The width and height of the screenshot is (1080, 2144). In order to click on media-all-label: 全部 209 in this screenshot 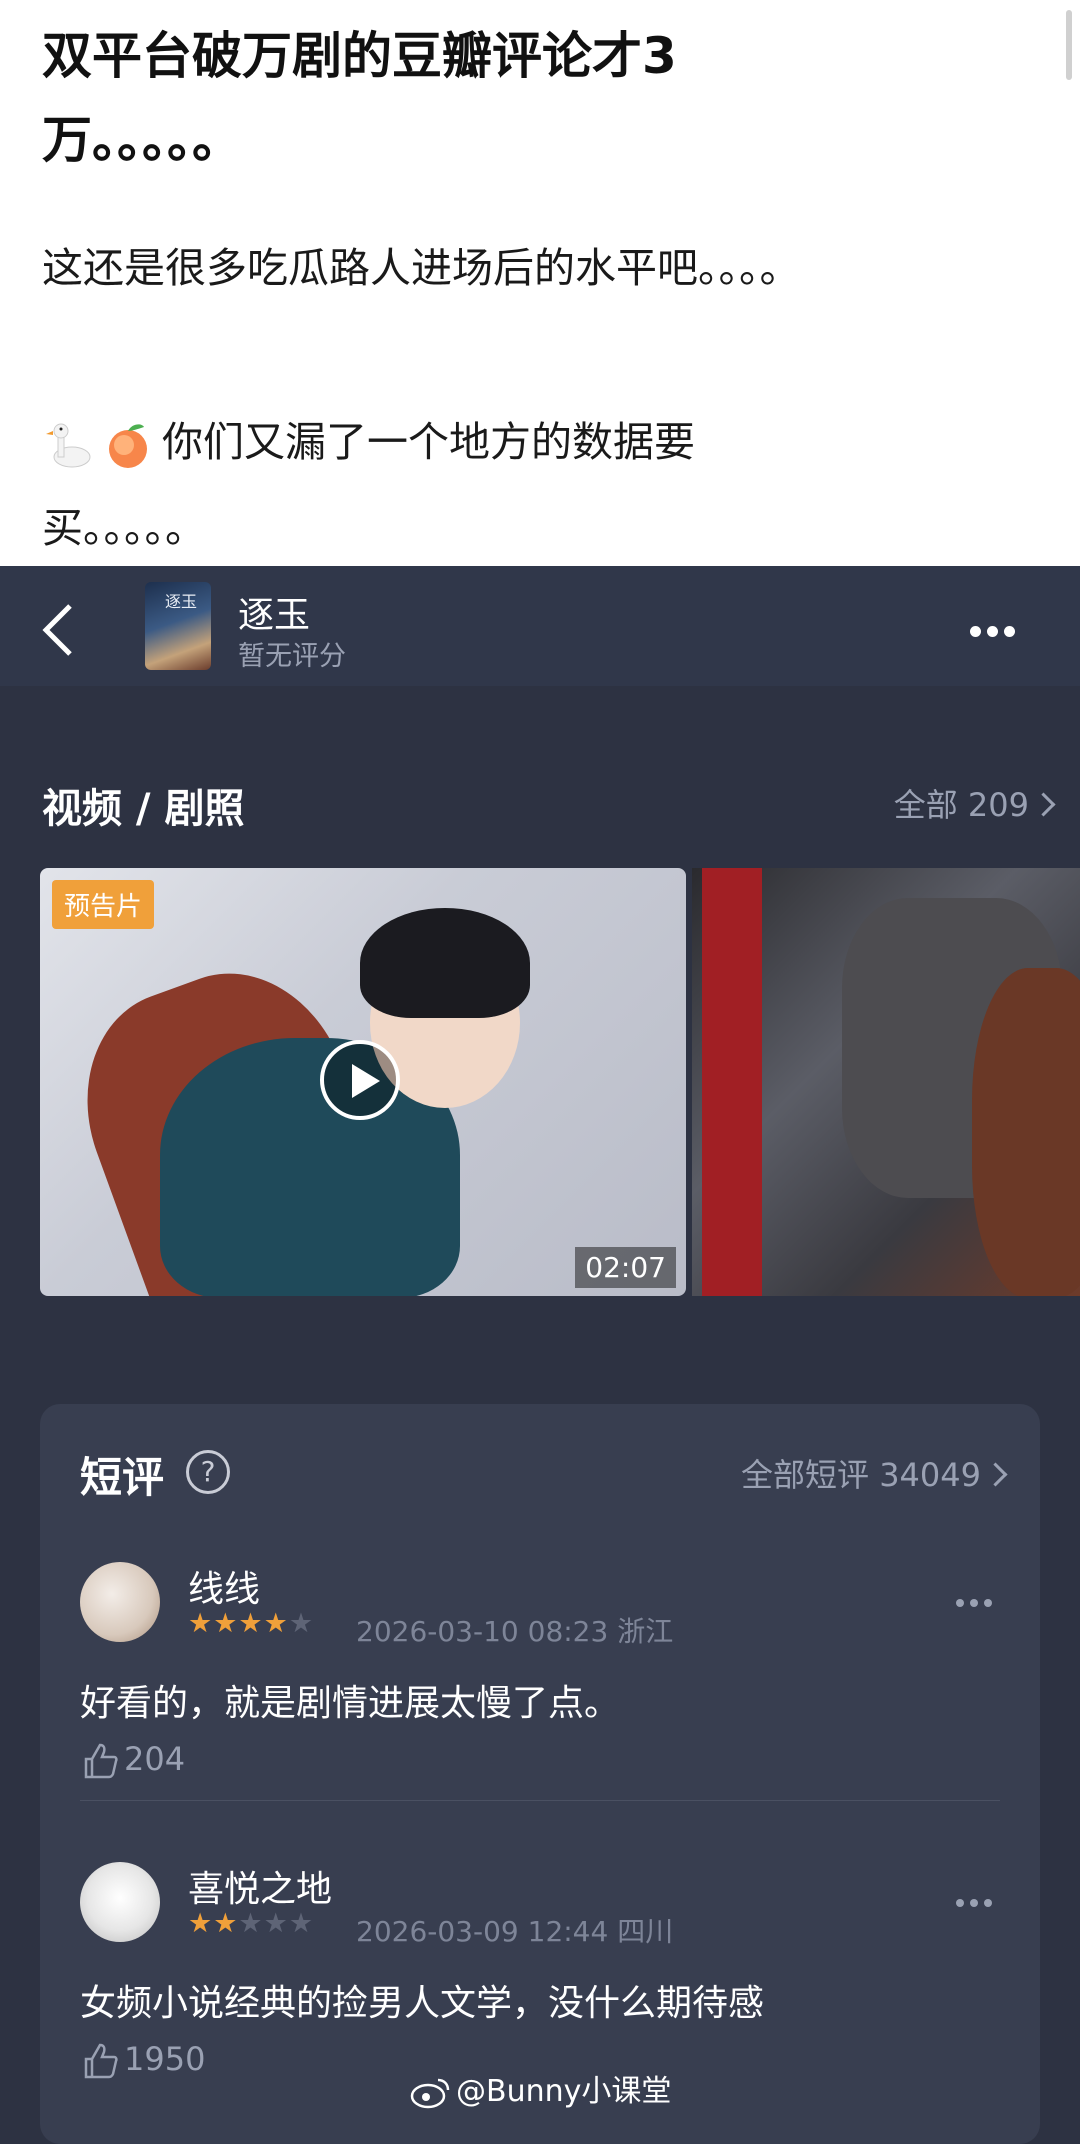, I will do `click(961, 805)`.